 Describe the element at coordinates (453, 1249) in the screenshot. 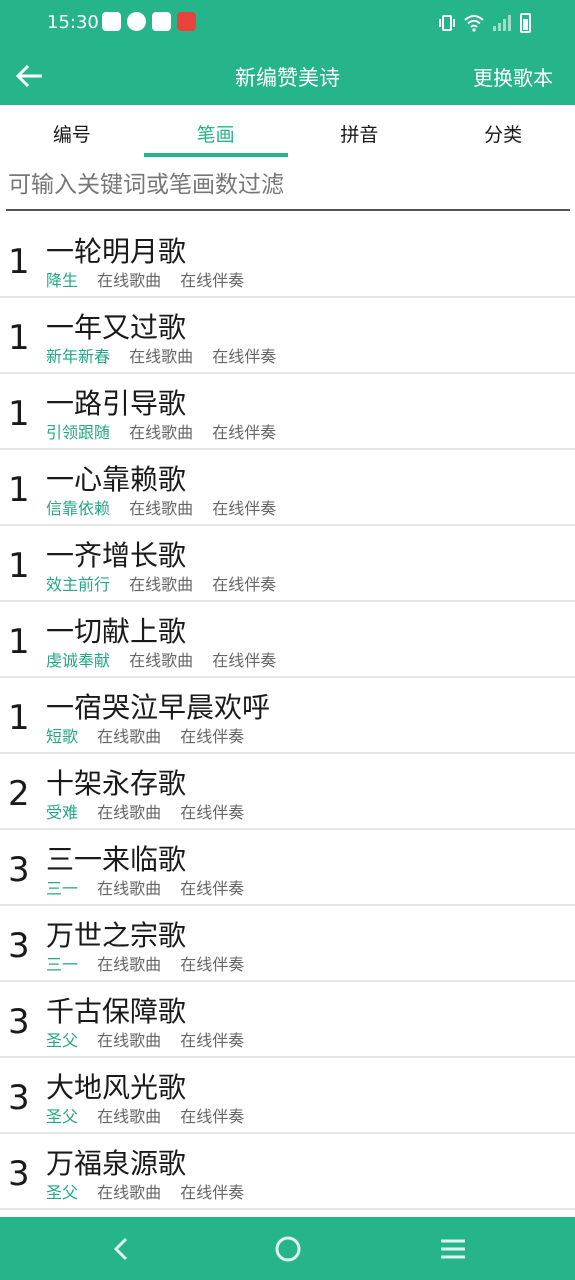

I see `nav-menu-icon` at that location.